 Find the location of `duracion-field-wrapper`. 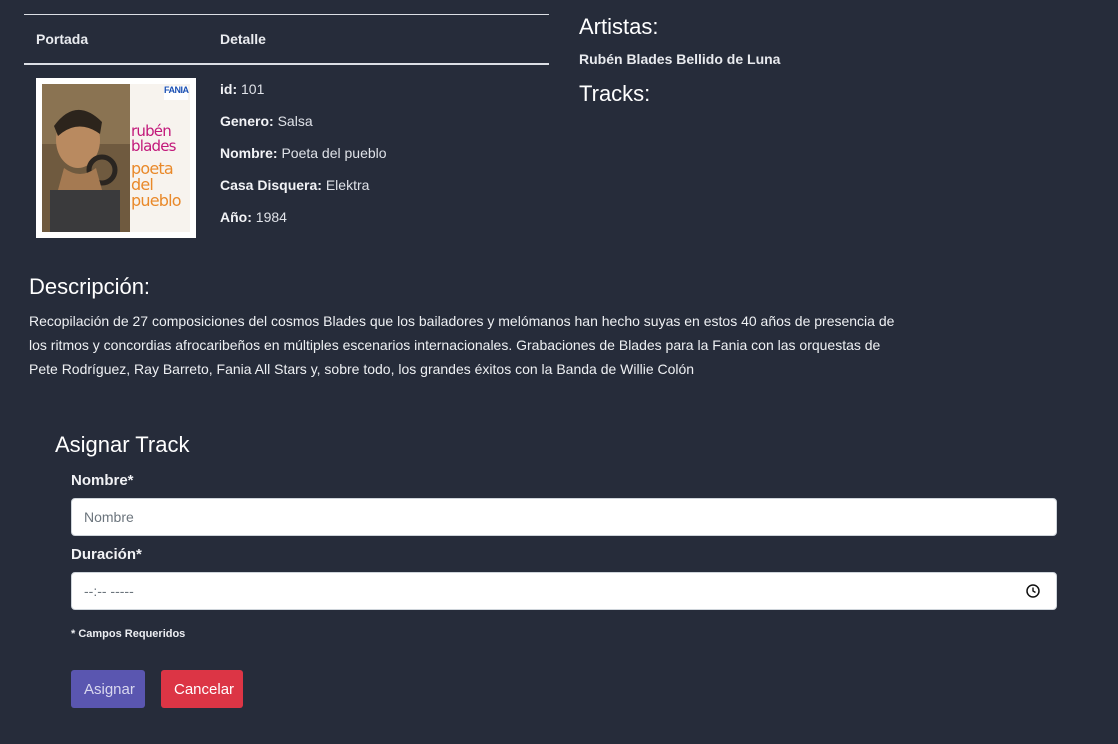

duracion-field-wrapper is located at coordinates (564, 591).